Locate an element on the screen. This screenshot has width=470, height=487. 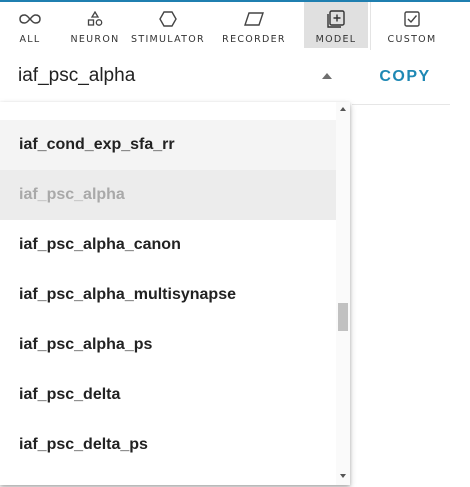
copy-button: COPY is located at coordinates (405, 77).